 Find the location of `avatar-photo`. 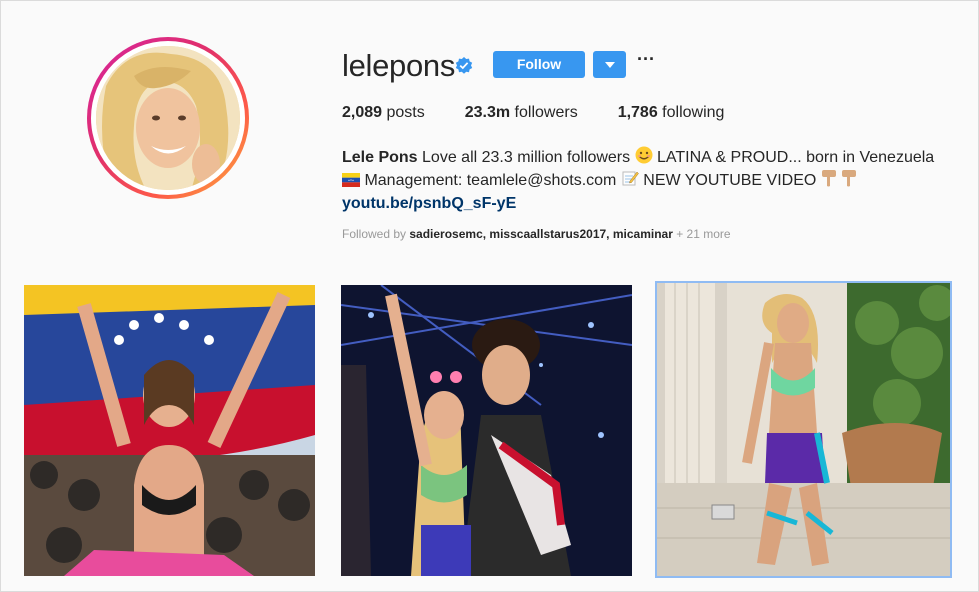

avatar-photo is located at coordinates (168, 118).